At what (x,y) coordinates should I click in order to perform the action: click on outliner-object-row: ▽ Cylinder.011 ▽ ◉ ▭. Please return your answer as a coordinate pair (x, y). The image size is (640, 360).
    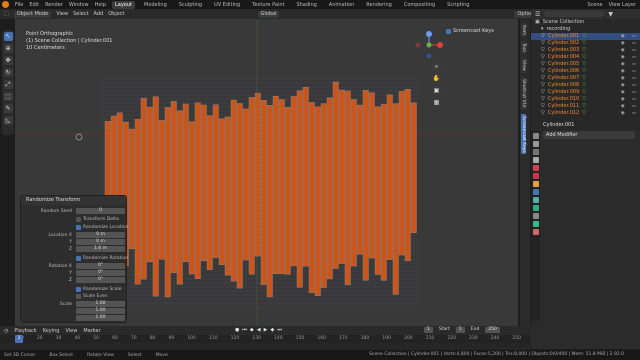
    Looking at the image, I should click on (585, 106).